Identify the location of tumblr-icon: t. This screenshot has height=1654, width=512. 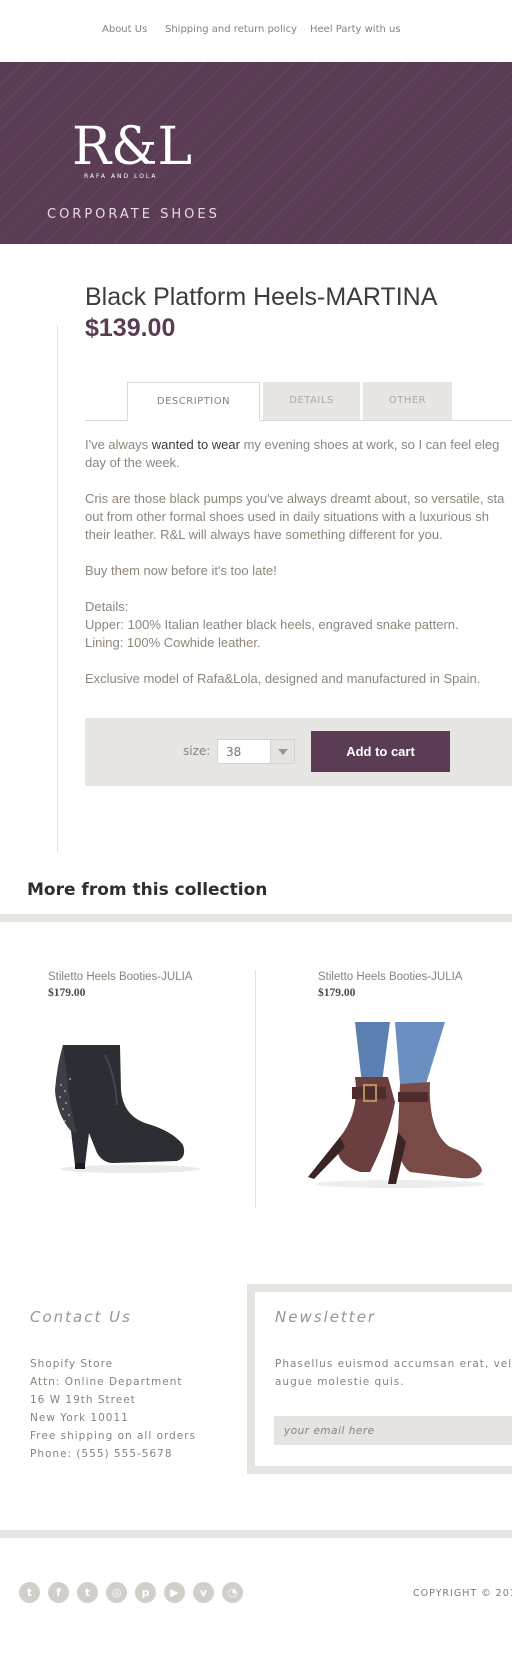
(87, 1592).